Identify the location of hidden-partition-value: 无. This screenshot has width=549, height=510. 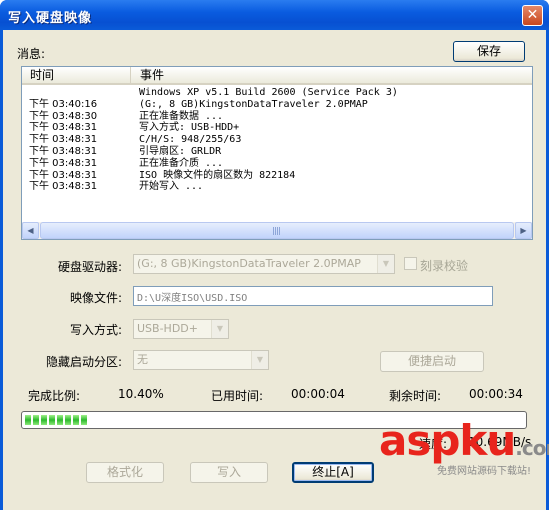
(142, 359).